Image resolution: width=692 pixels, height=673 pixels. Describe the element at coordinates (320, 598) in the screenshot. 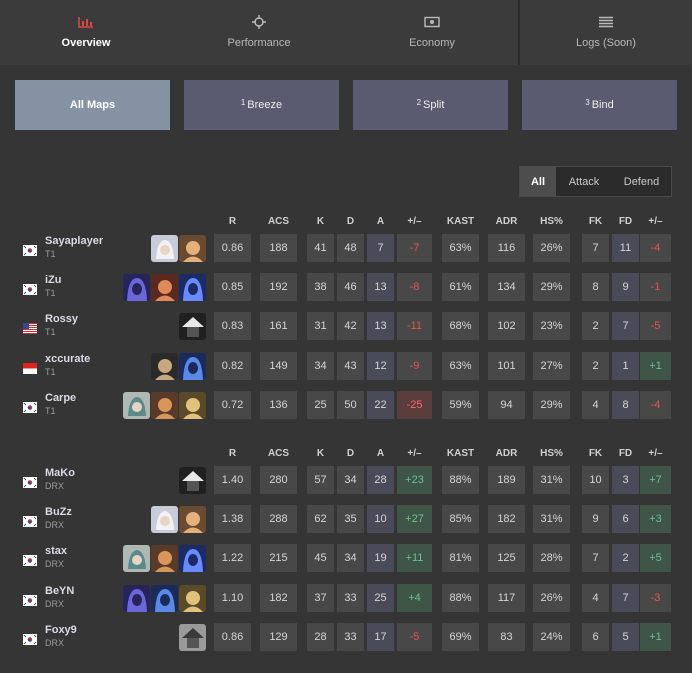

I see `stat-cell: 37` at that location.